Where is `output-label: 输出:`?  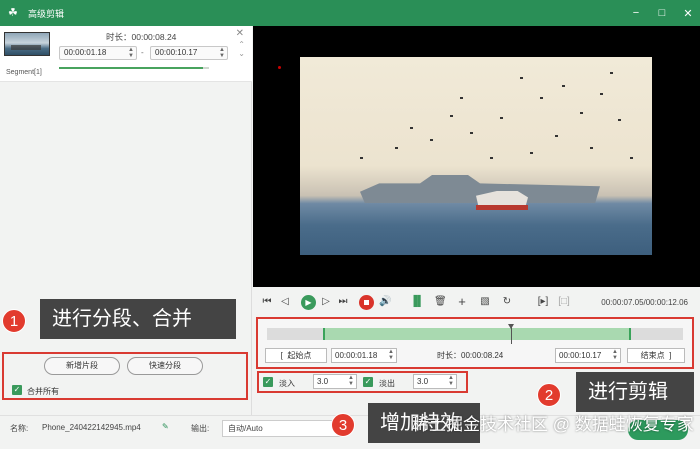 output-label: 输出: is located at coordinates (200, 428).